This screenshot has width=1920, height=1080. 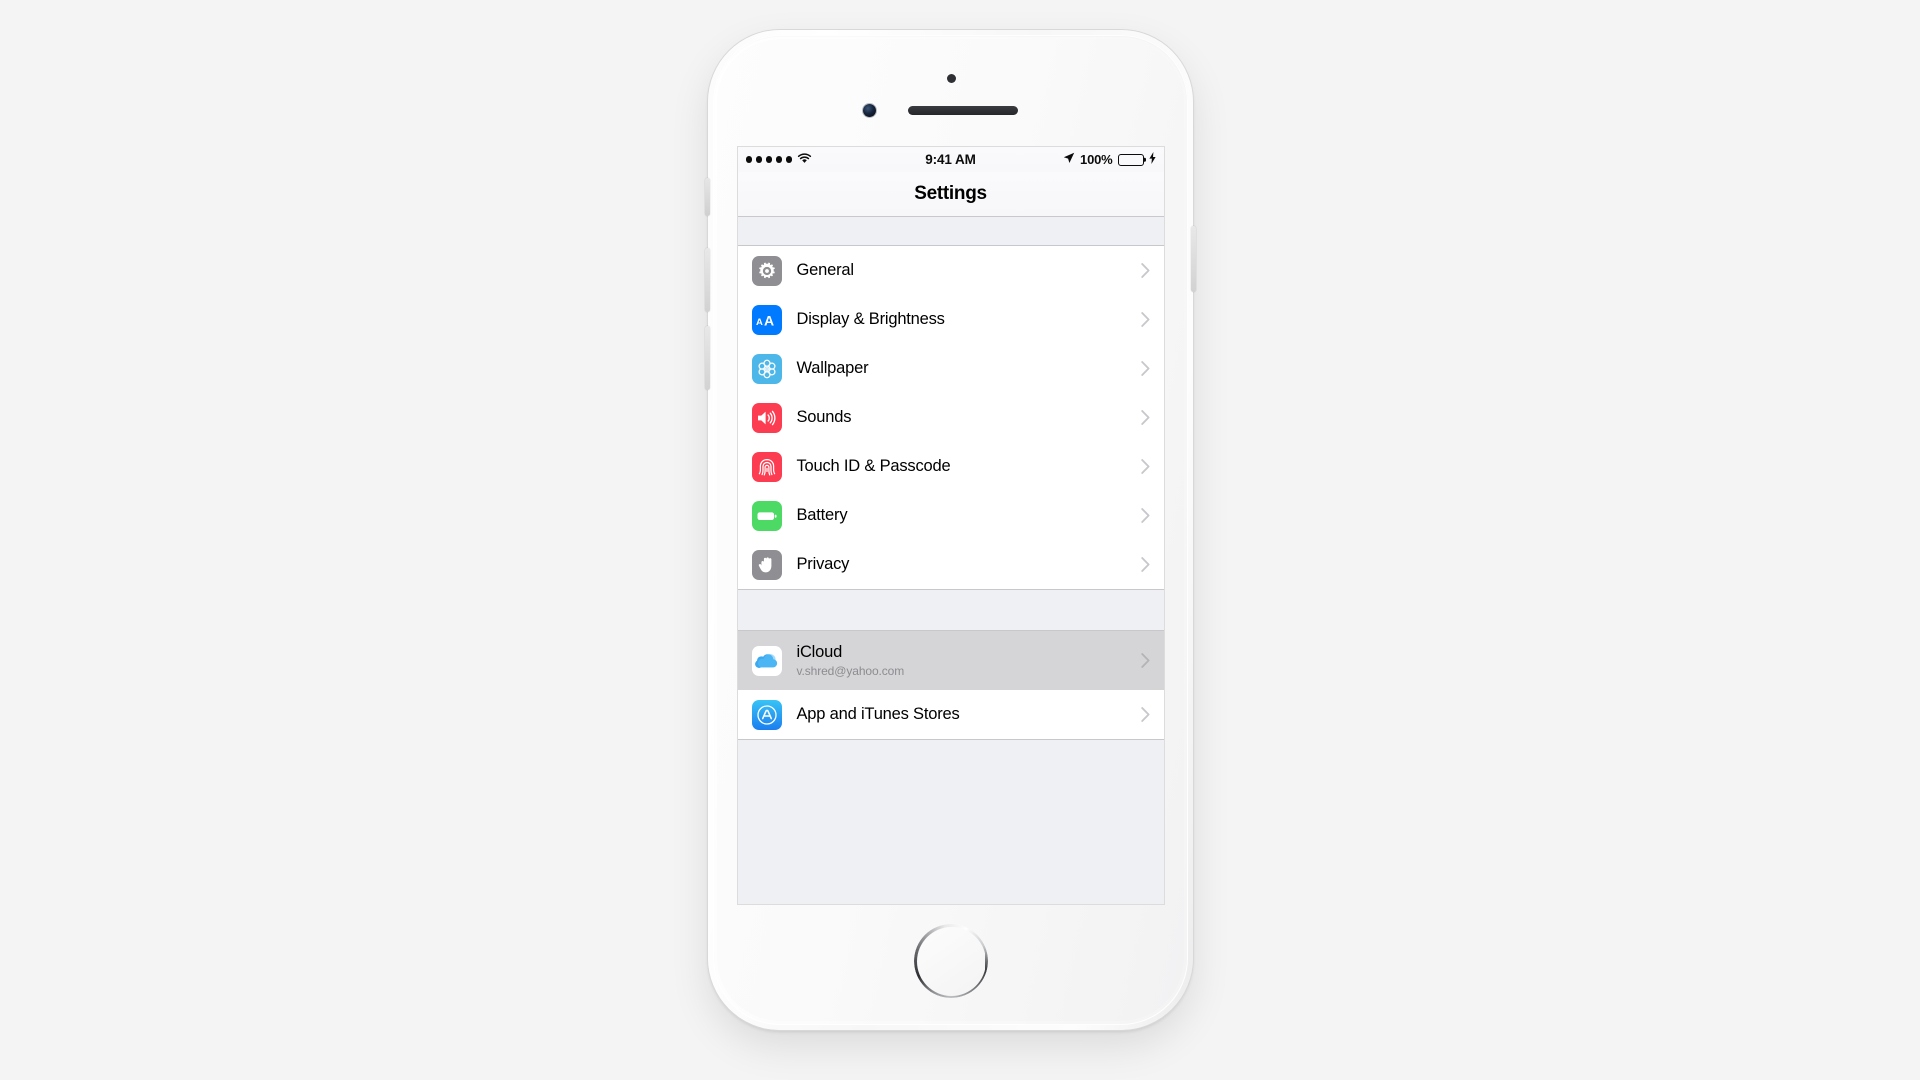 What do you see at coordinates (1069, 159) in the screenshot?
I see `location-arrow-icon` at bounding box center [1069, 159].